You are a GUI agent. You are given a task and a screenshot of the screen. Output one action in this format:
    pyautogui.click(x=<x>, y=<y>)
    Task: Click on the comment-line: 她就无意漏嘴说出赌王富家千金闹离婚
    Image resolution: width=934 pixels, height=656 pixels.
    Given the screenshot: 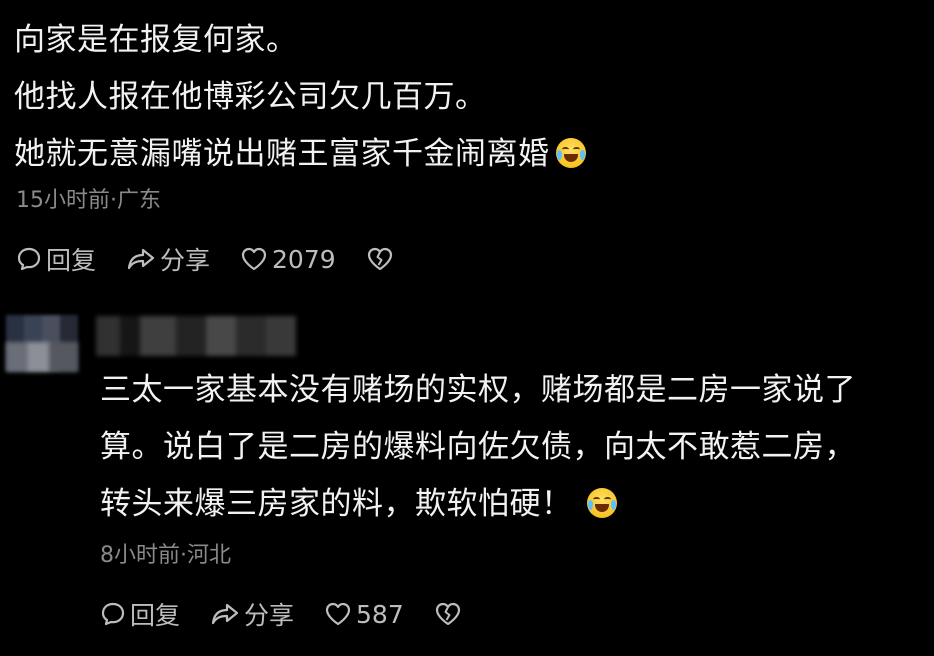 What is the action you would take?
    pyautogui.click(x=300, y=154)
    